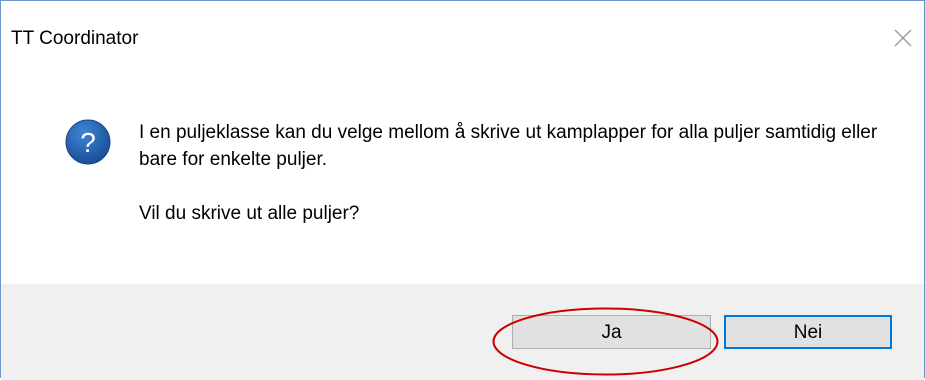 This screenshot has height=380, width=925. What do you see at coordinates (75, 38) in the screenshot?
I see `window-title: TT Coordinator` at bounding box center [75, 38].